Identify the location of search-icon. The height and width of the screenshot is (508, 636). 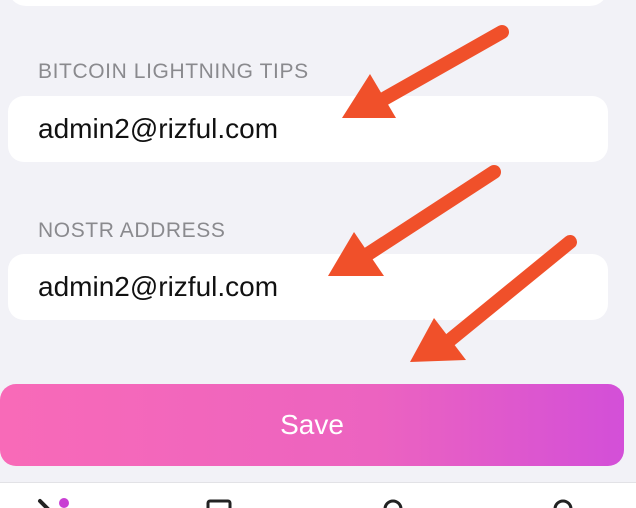
(563, 502).